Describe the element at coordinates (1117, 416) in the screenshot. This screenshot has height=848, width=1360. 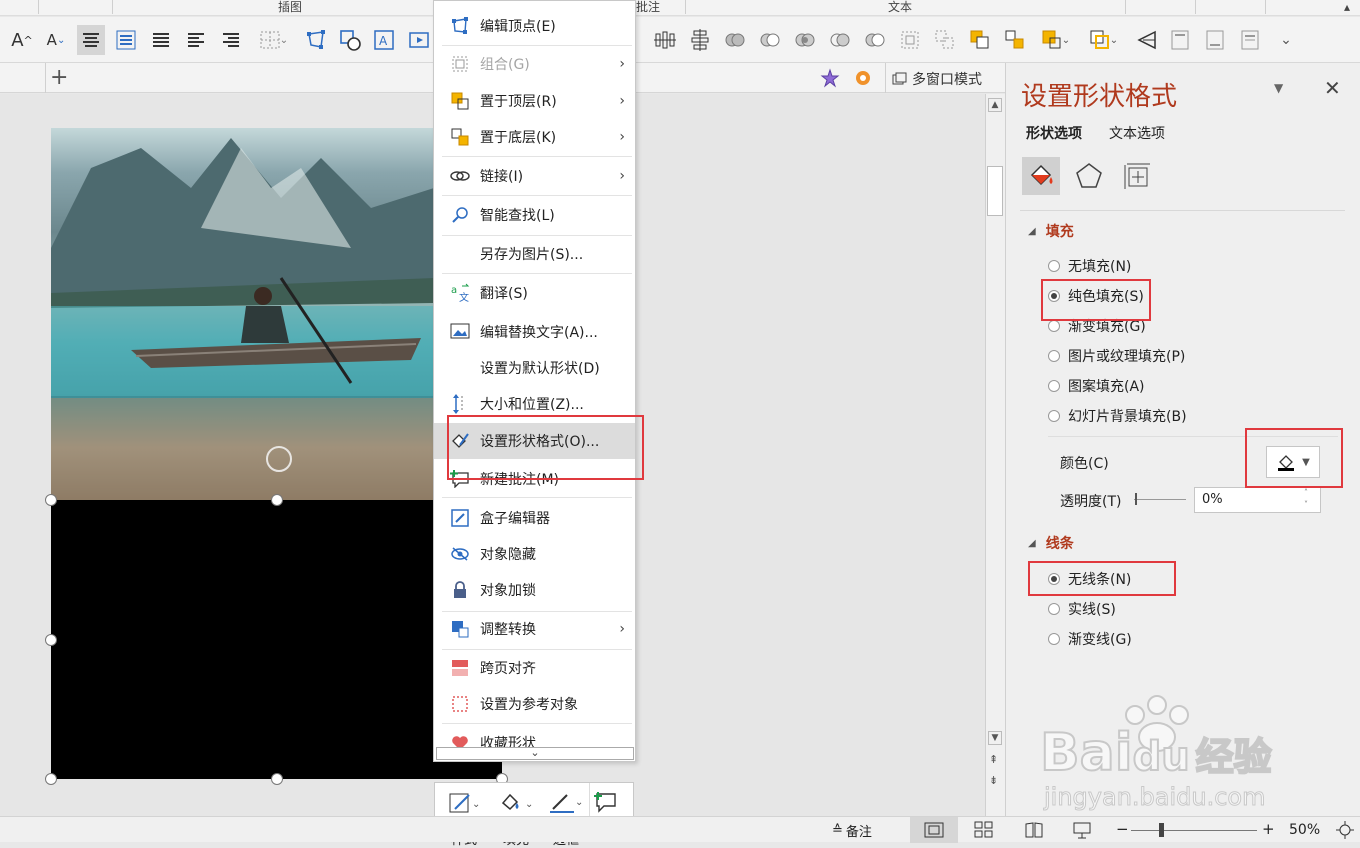
I see `radio-option: 幻灯片背景填充(B)` at that location.